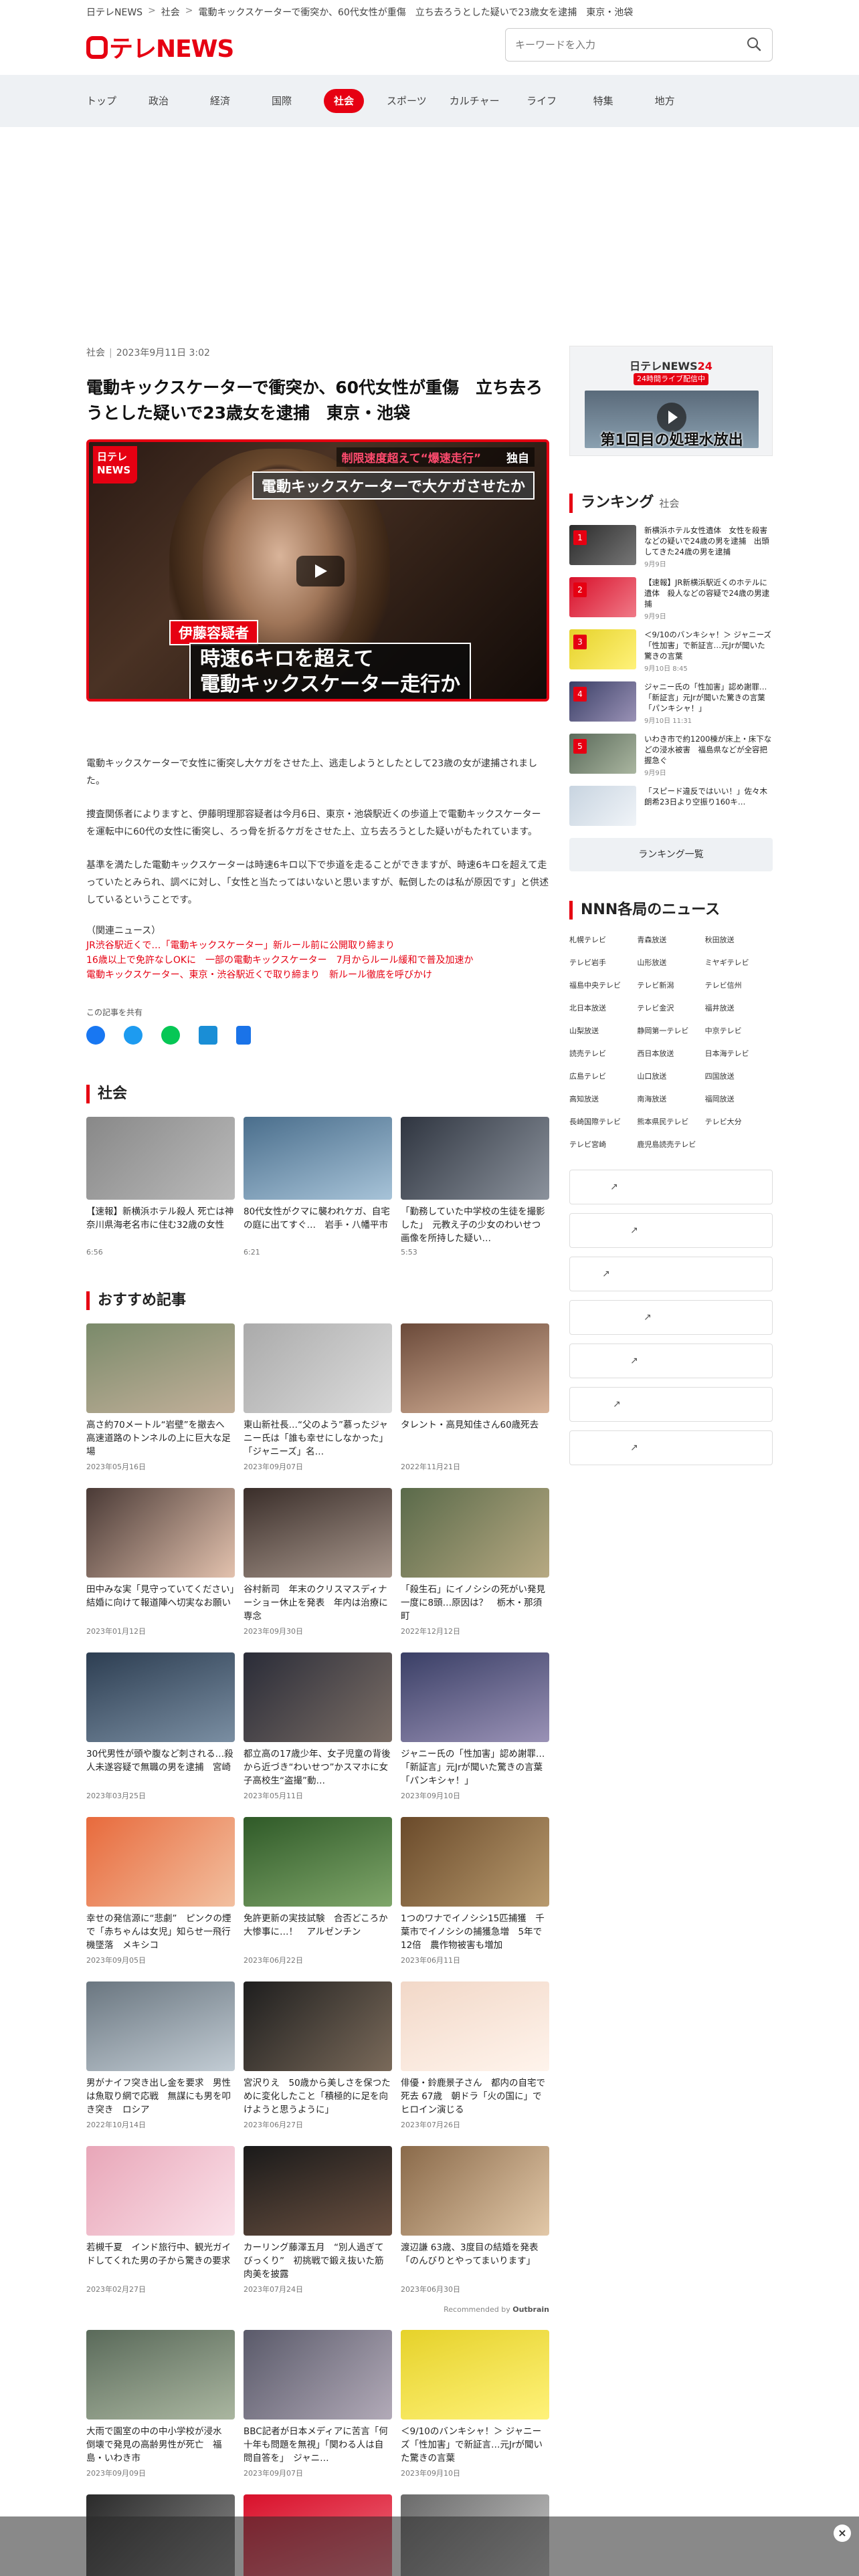 This screenshot has width=859, height=2576. Describe the element at coordinates (603, 1076) in the screenshot. I see `station-link: 広島テレビ` at that location.